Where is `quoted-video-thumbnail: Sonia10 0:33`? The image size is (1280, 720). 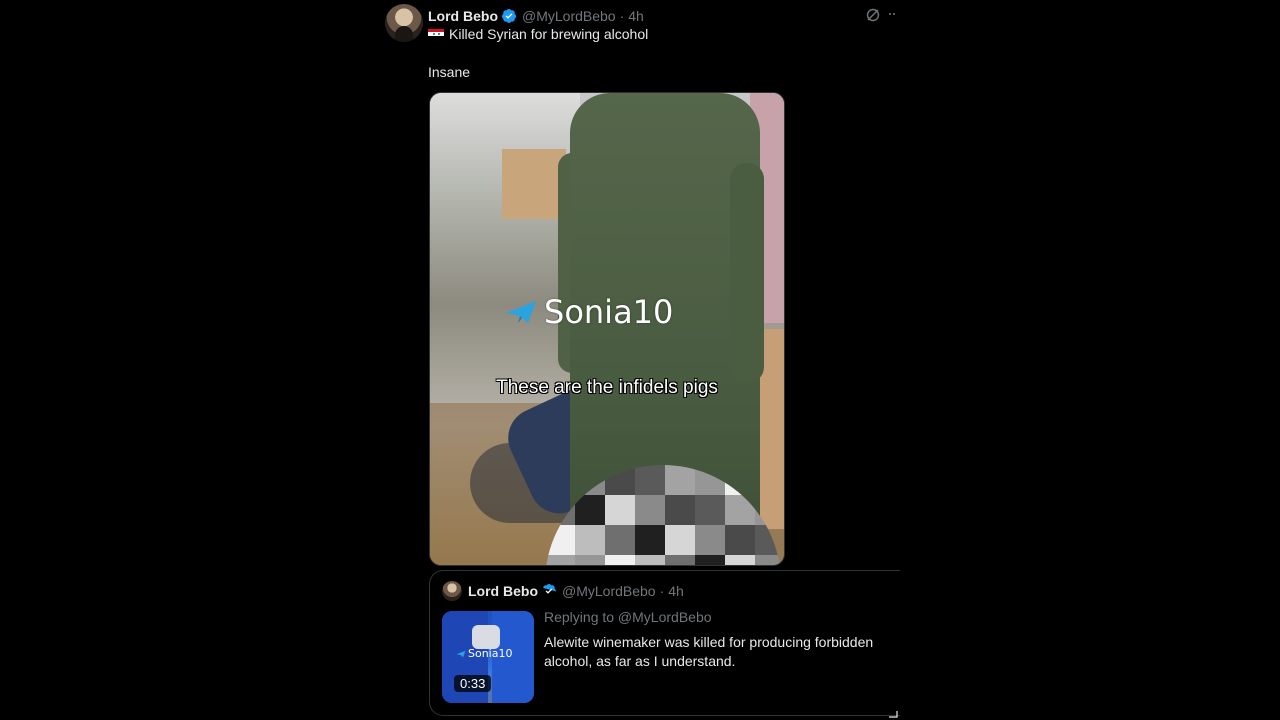
quoted-video-thumbnail: Sonia10 0:33 is located at coordinates (488, 657).